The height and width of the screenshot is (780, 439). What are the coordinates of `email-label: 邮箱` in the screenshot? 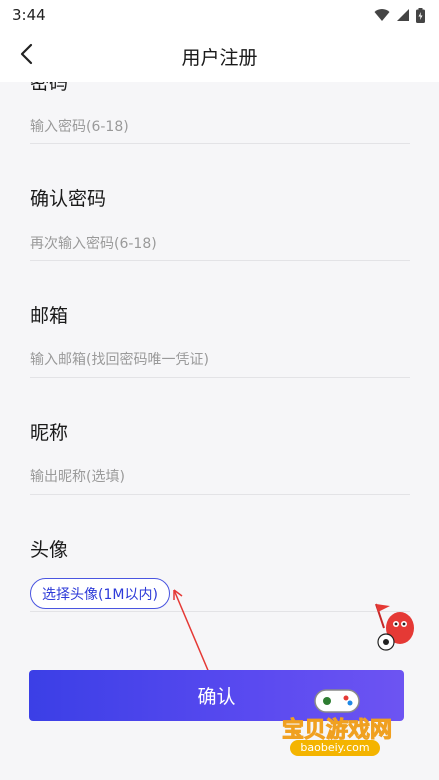 It's located at (49, 316).